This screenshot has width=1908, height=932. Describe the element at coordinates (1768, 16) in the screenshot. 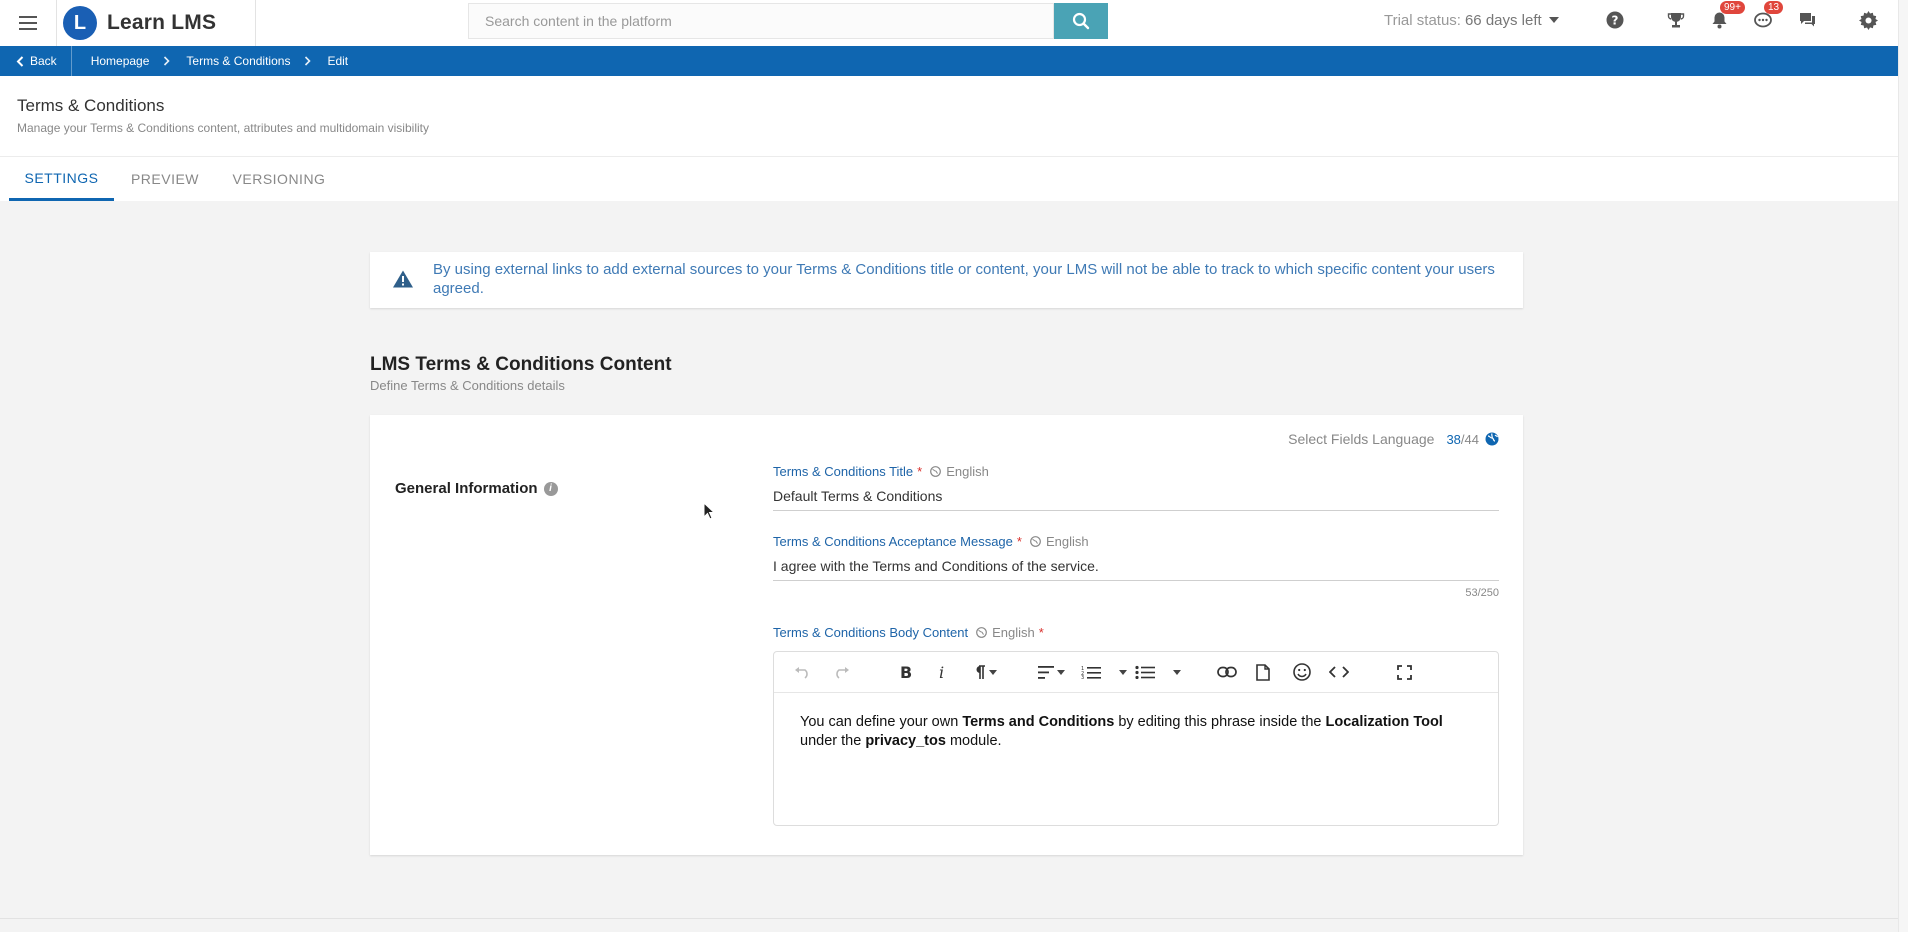

I see `chat-bubble-icon: 13` at that location.